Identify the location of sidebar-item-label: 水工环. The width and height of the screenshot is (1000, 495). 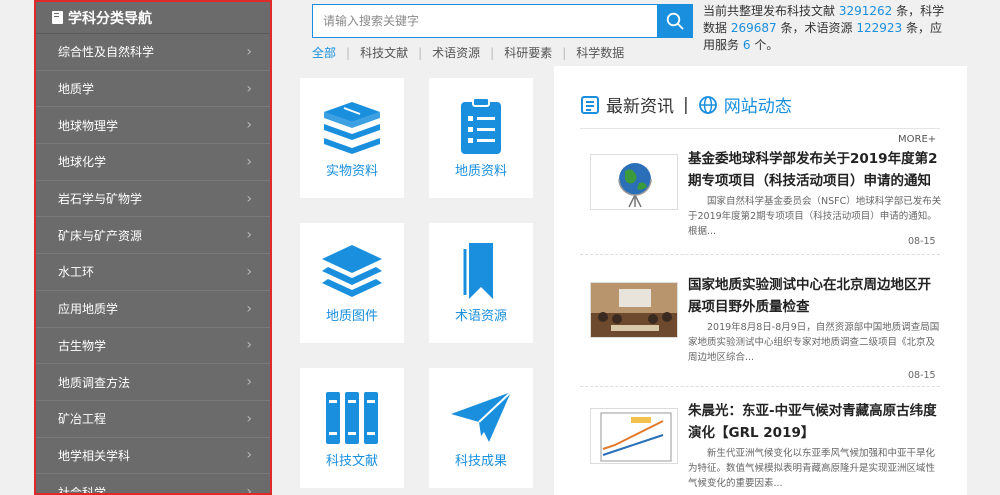
(76, 272).